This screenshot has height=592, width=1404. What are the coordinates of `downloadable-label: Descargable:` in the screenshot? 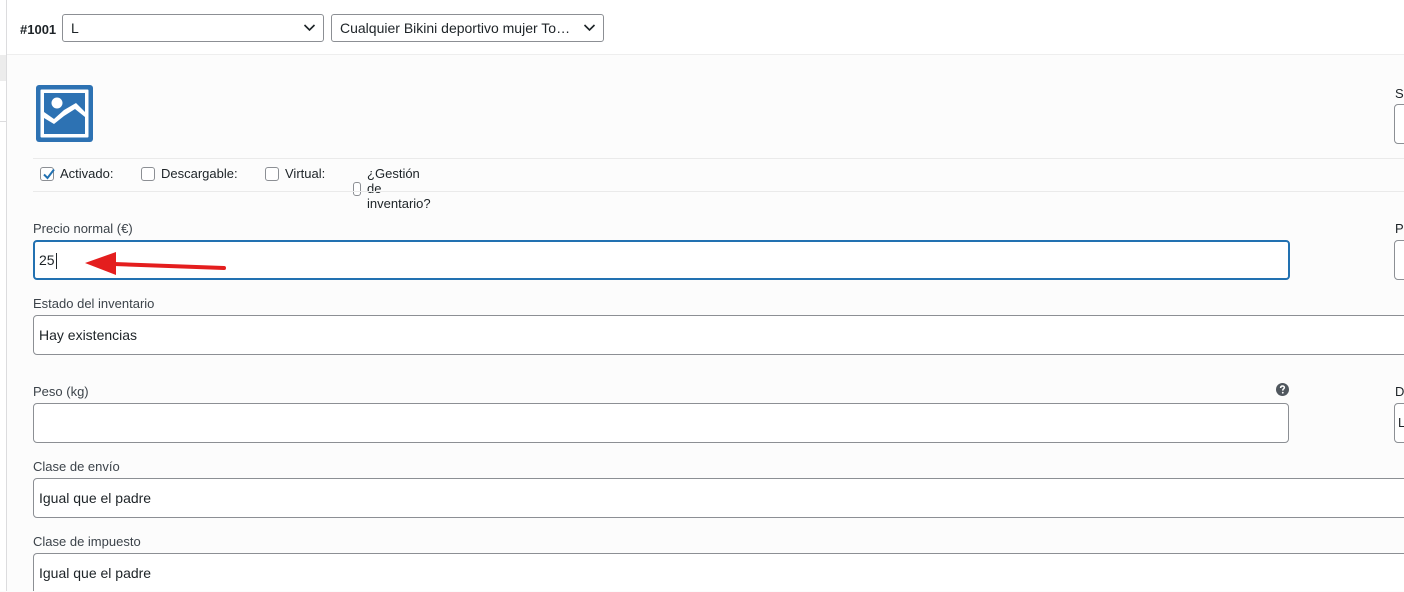 It's located at (199, 173).